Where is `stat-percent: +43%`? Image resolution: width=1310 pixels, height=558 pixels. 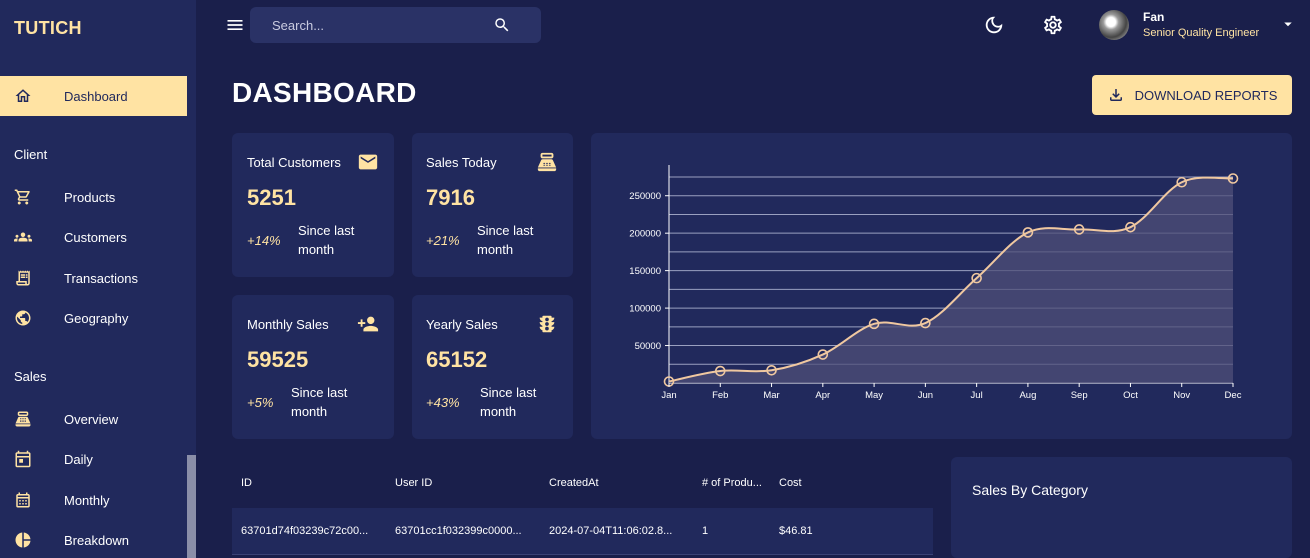 stat-percent: +43% is located at coordinates (443, 402).